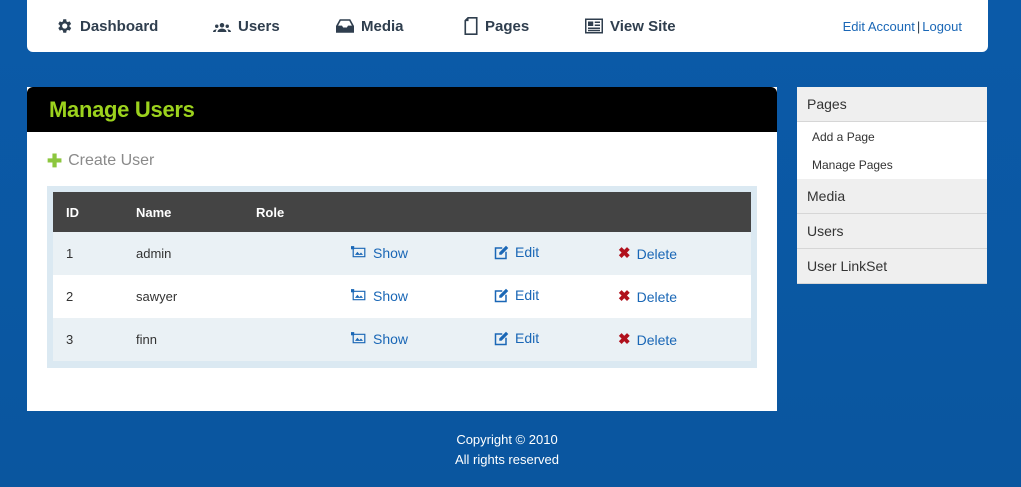  What do you see at coordinates (892, 196) in the screenshot?
I see `sidebar-section-media: Media` at bounding box center [892, 196].